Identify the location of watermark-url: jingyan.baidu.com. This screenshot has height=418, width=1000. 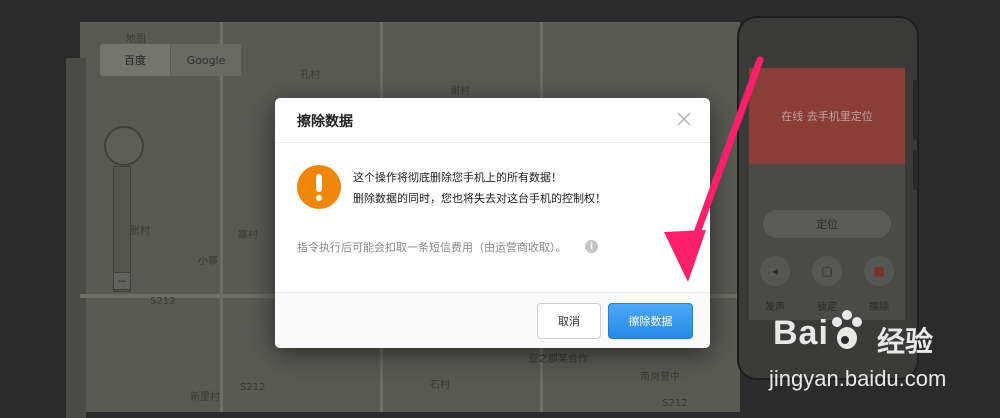
(858, 378).